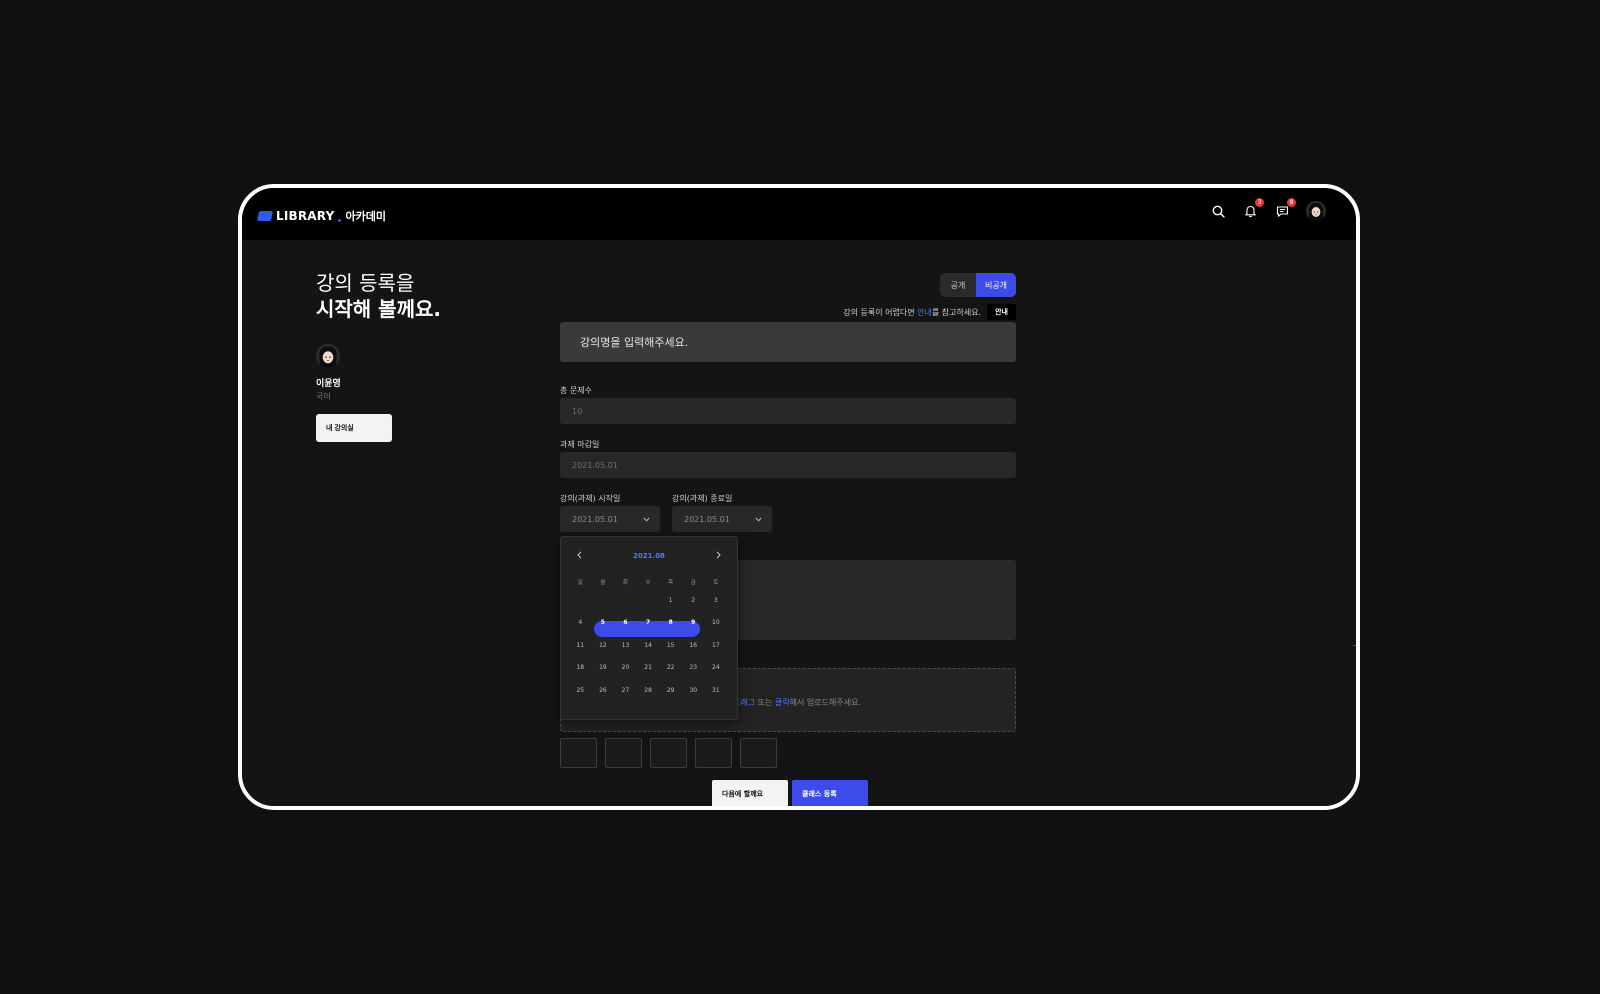 This screenshot has width=1600, height=994. I want to click on user-avatar, so click(1316, 211).